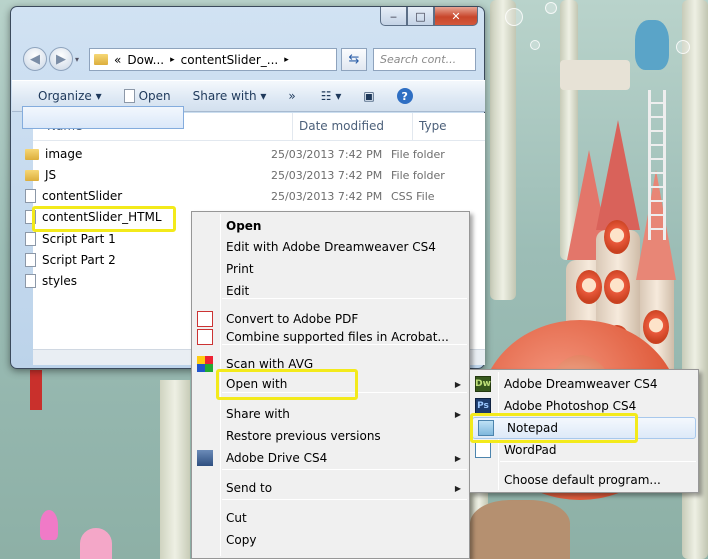 The width and height of the screenshot is (708, 559). Describe the element at coordinates (330, 518) in the screenshot. I see `menu-item-cut: Cut` at that location.